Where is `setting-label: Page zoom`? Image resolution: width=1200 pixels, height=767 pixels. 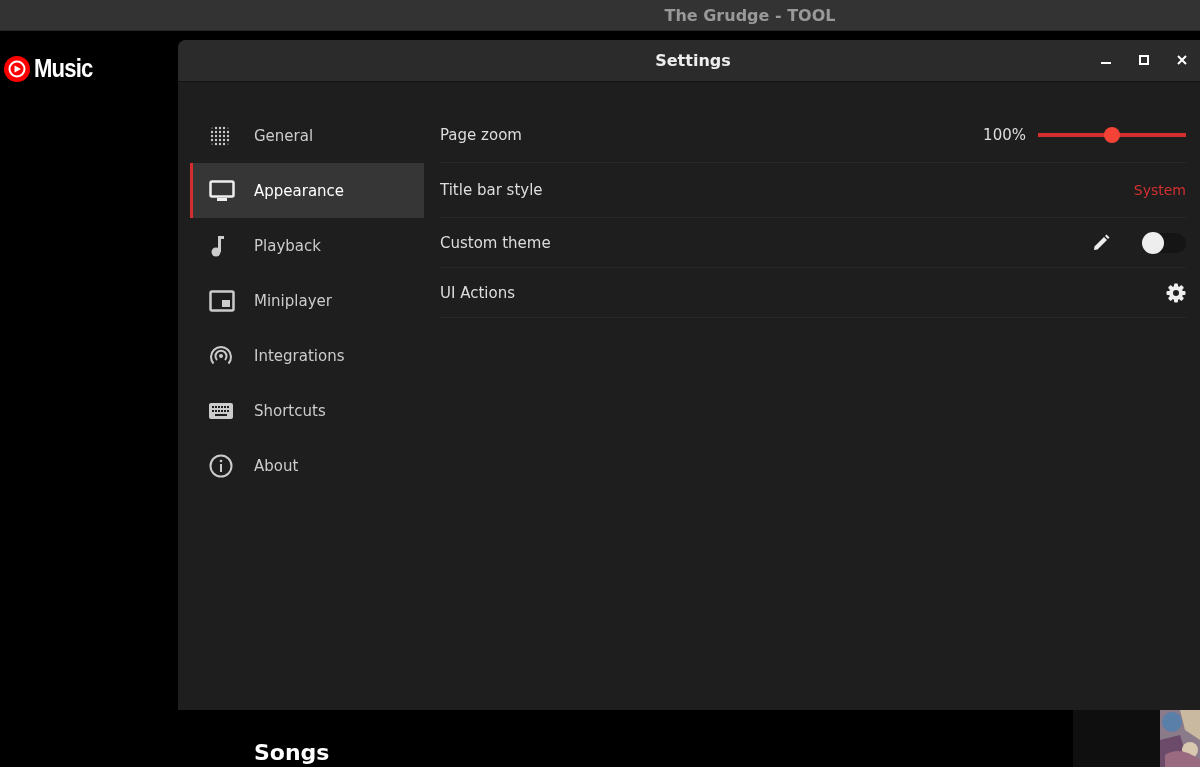 setting-label: Page zoom is located at coordinates (481, 135).